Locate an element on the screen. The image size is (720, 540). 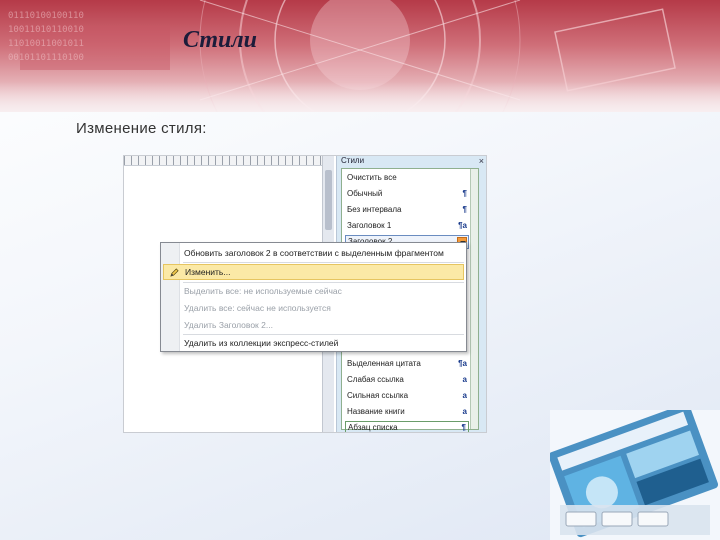
style-item-label: Обычный is located at coordinates (365, 193).